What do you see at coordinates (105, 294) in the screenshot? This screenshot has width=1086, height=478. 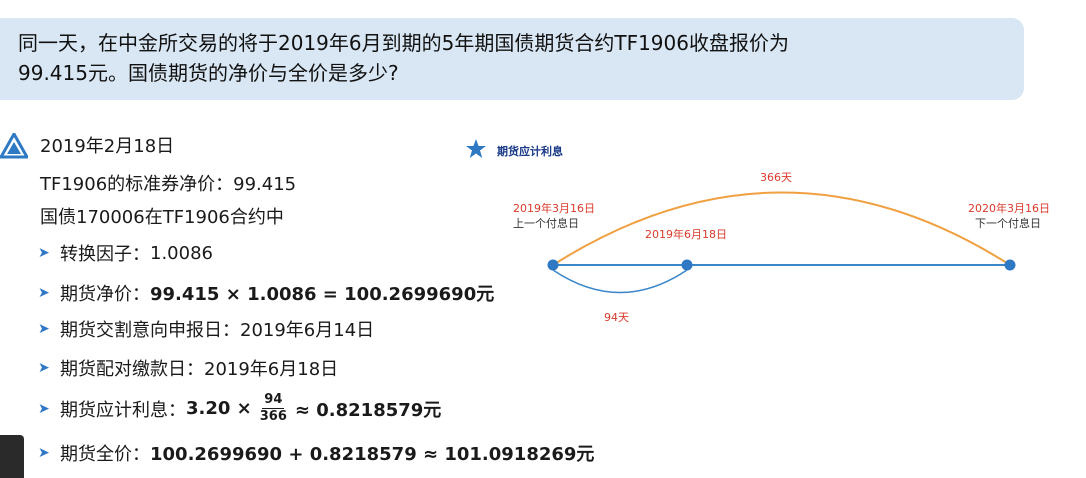 I see `bullet-label: 期货净价：` at bounding box center [105, 294].